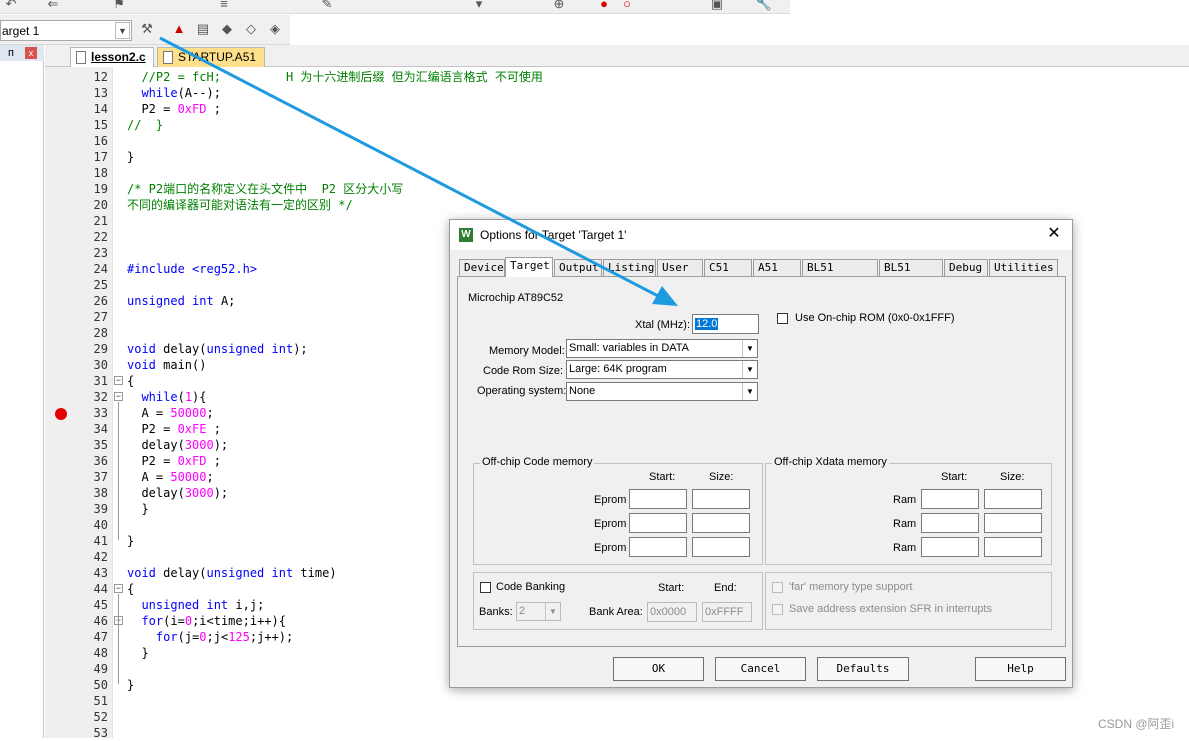 The height and width of the screenshot is (741, 1189). What do you see at coordinates (112, 57) in the screenshot?
I see `tab-lesson2-c: lesson2.c` at bounding box center [112, 57].